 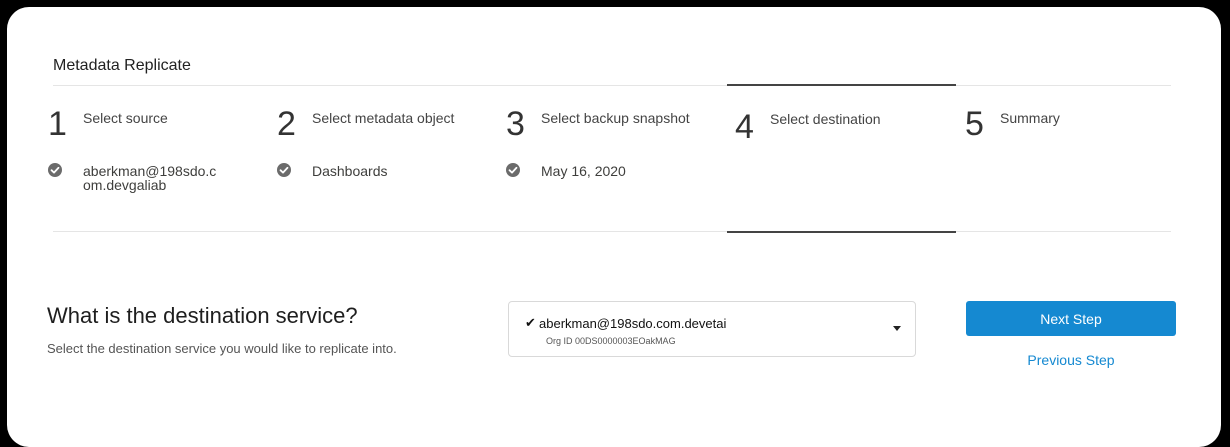 I want to click on step-5: 5 Summary, so click(x=1075, y=162).